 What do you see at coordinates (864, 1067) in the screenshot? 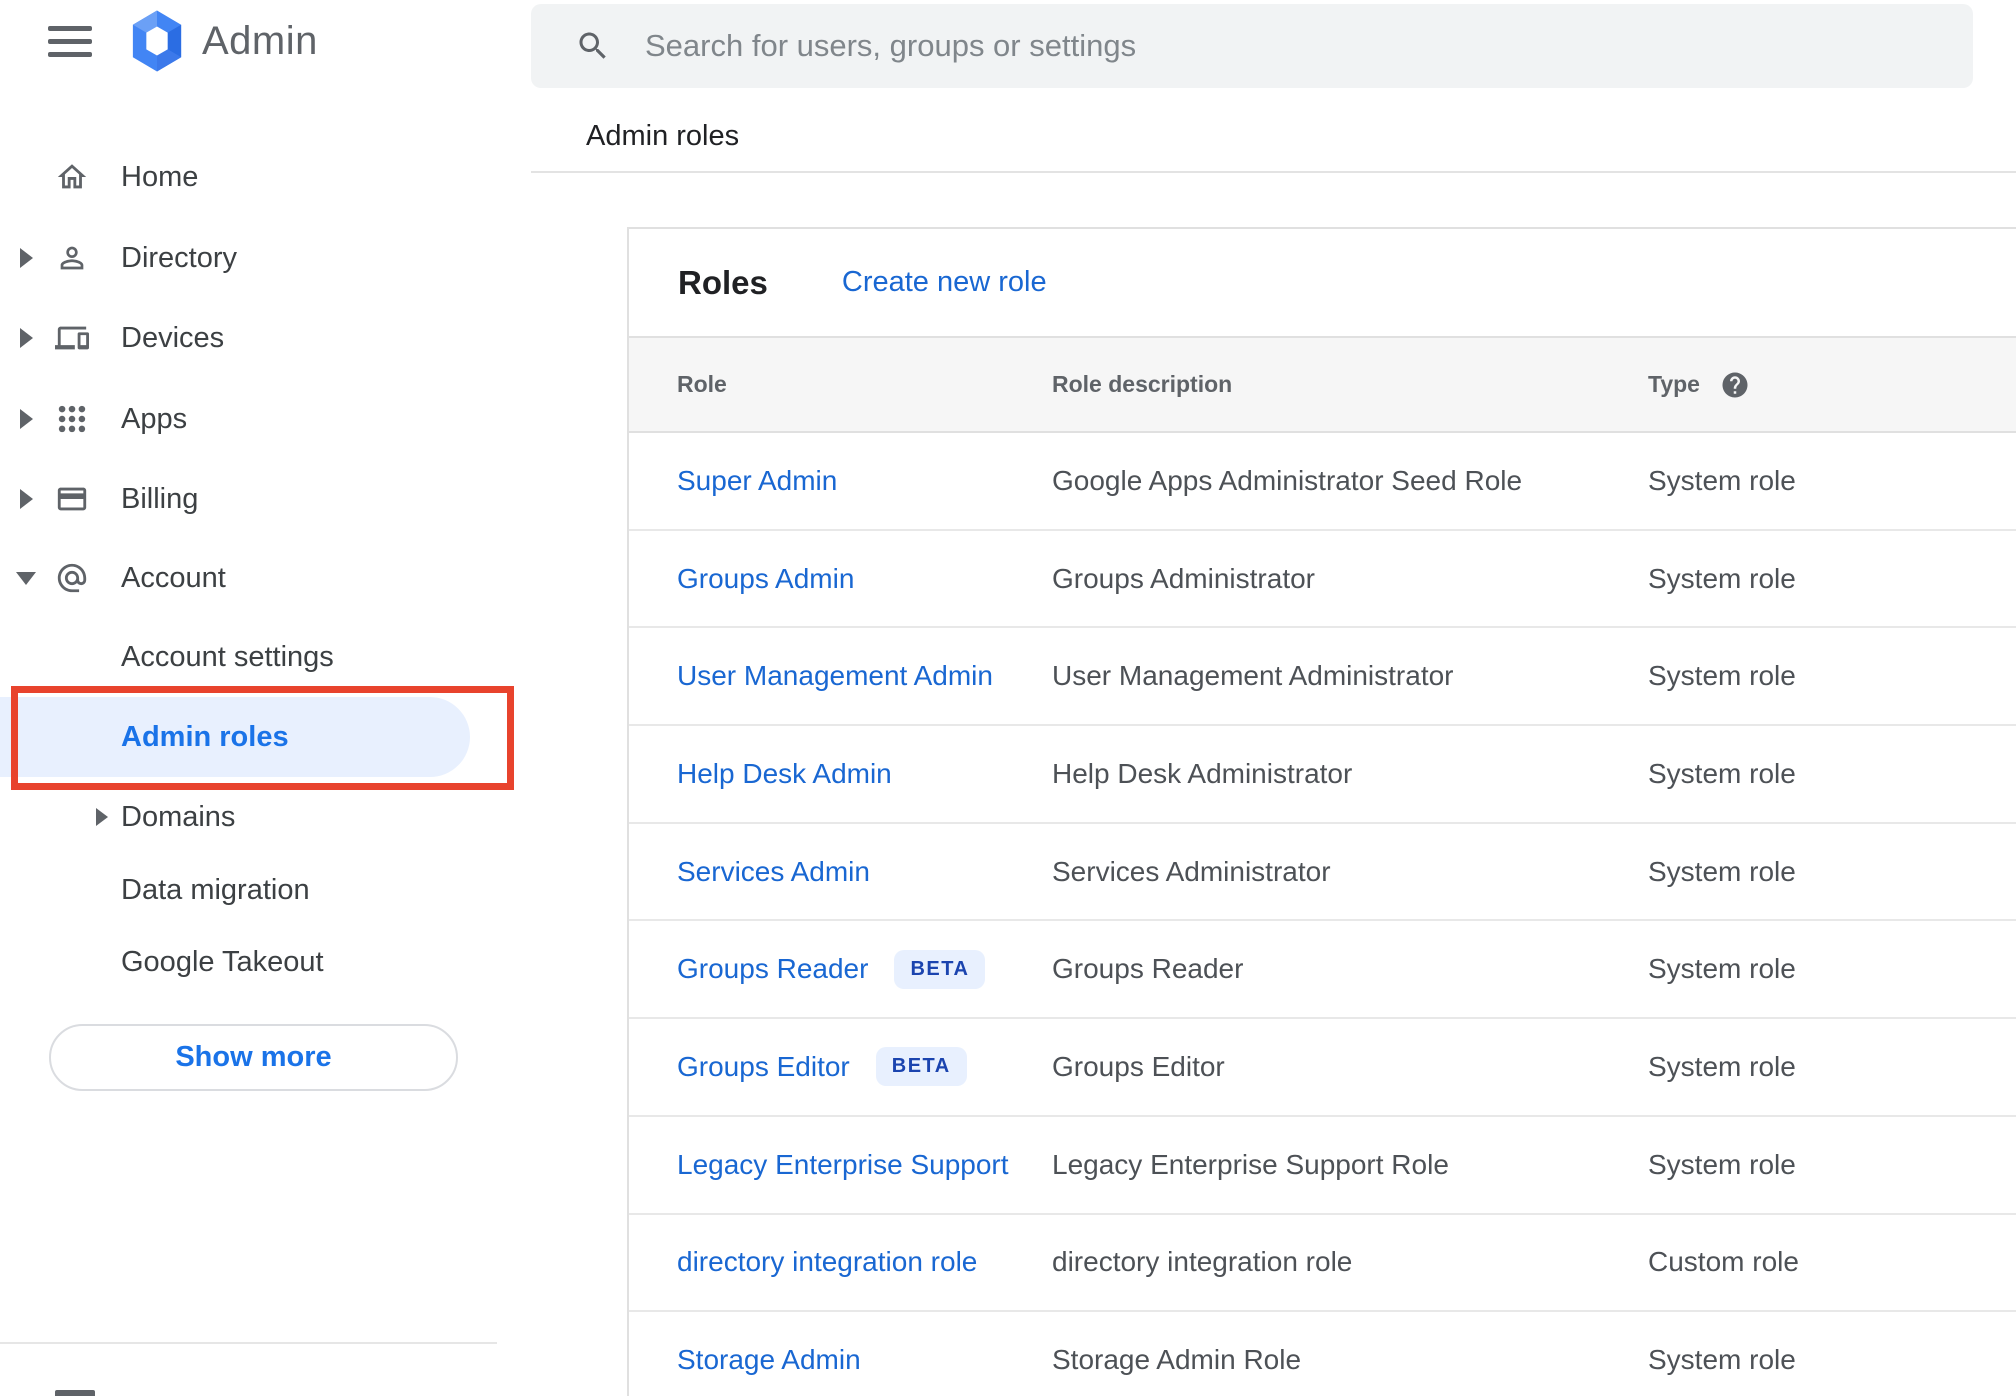
I see `role-cell: Groups Editor BETA` at bounding box center [864, 1067].